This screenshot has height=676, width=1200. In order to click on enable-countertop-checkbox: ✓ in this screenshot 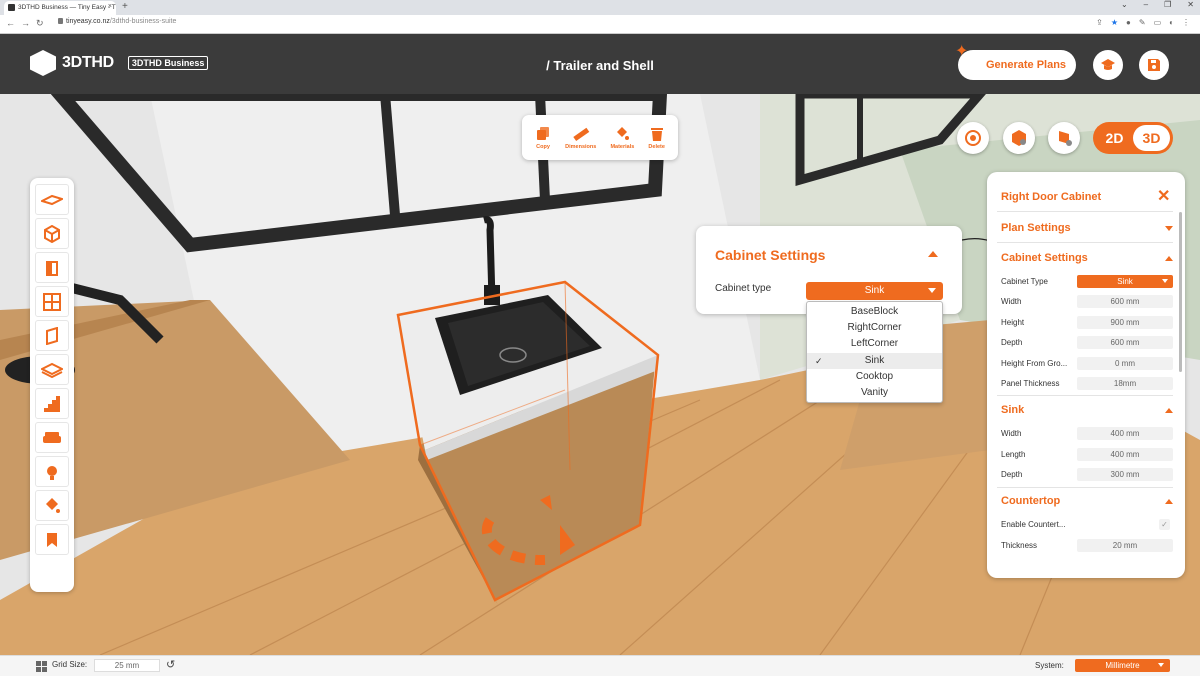, I will do `click(1164, 524)`.